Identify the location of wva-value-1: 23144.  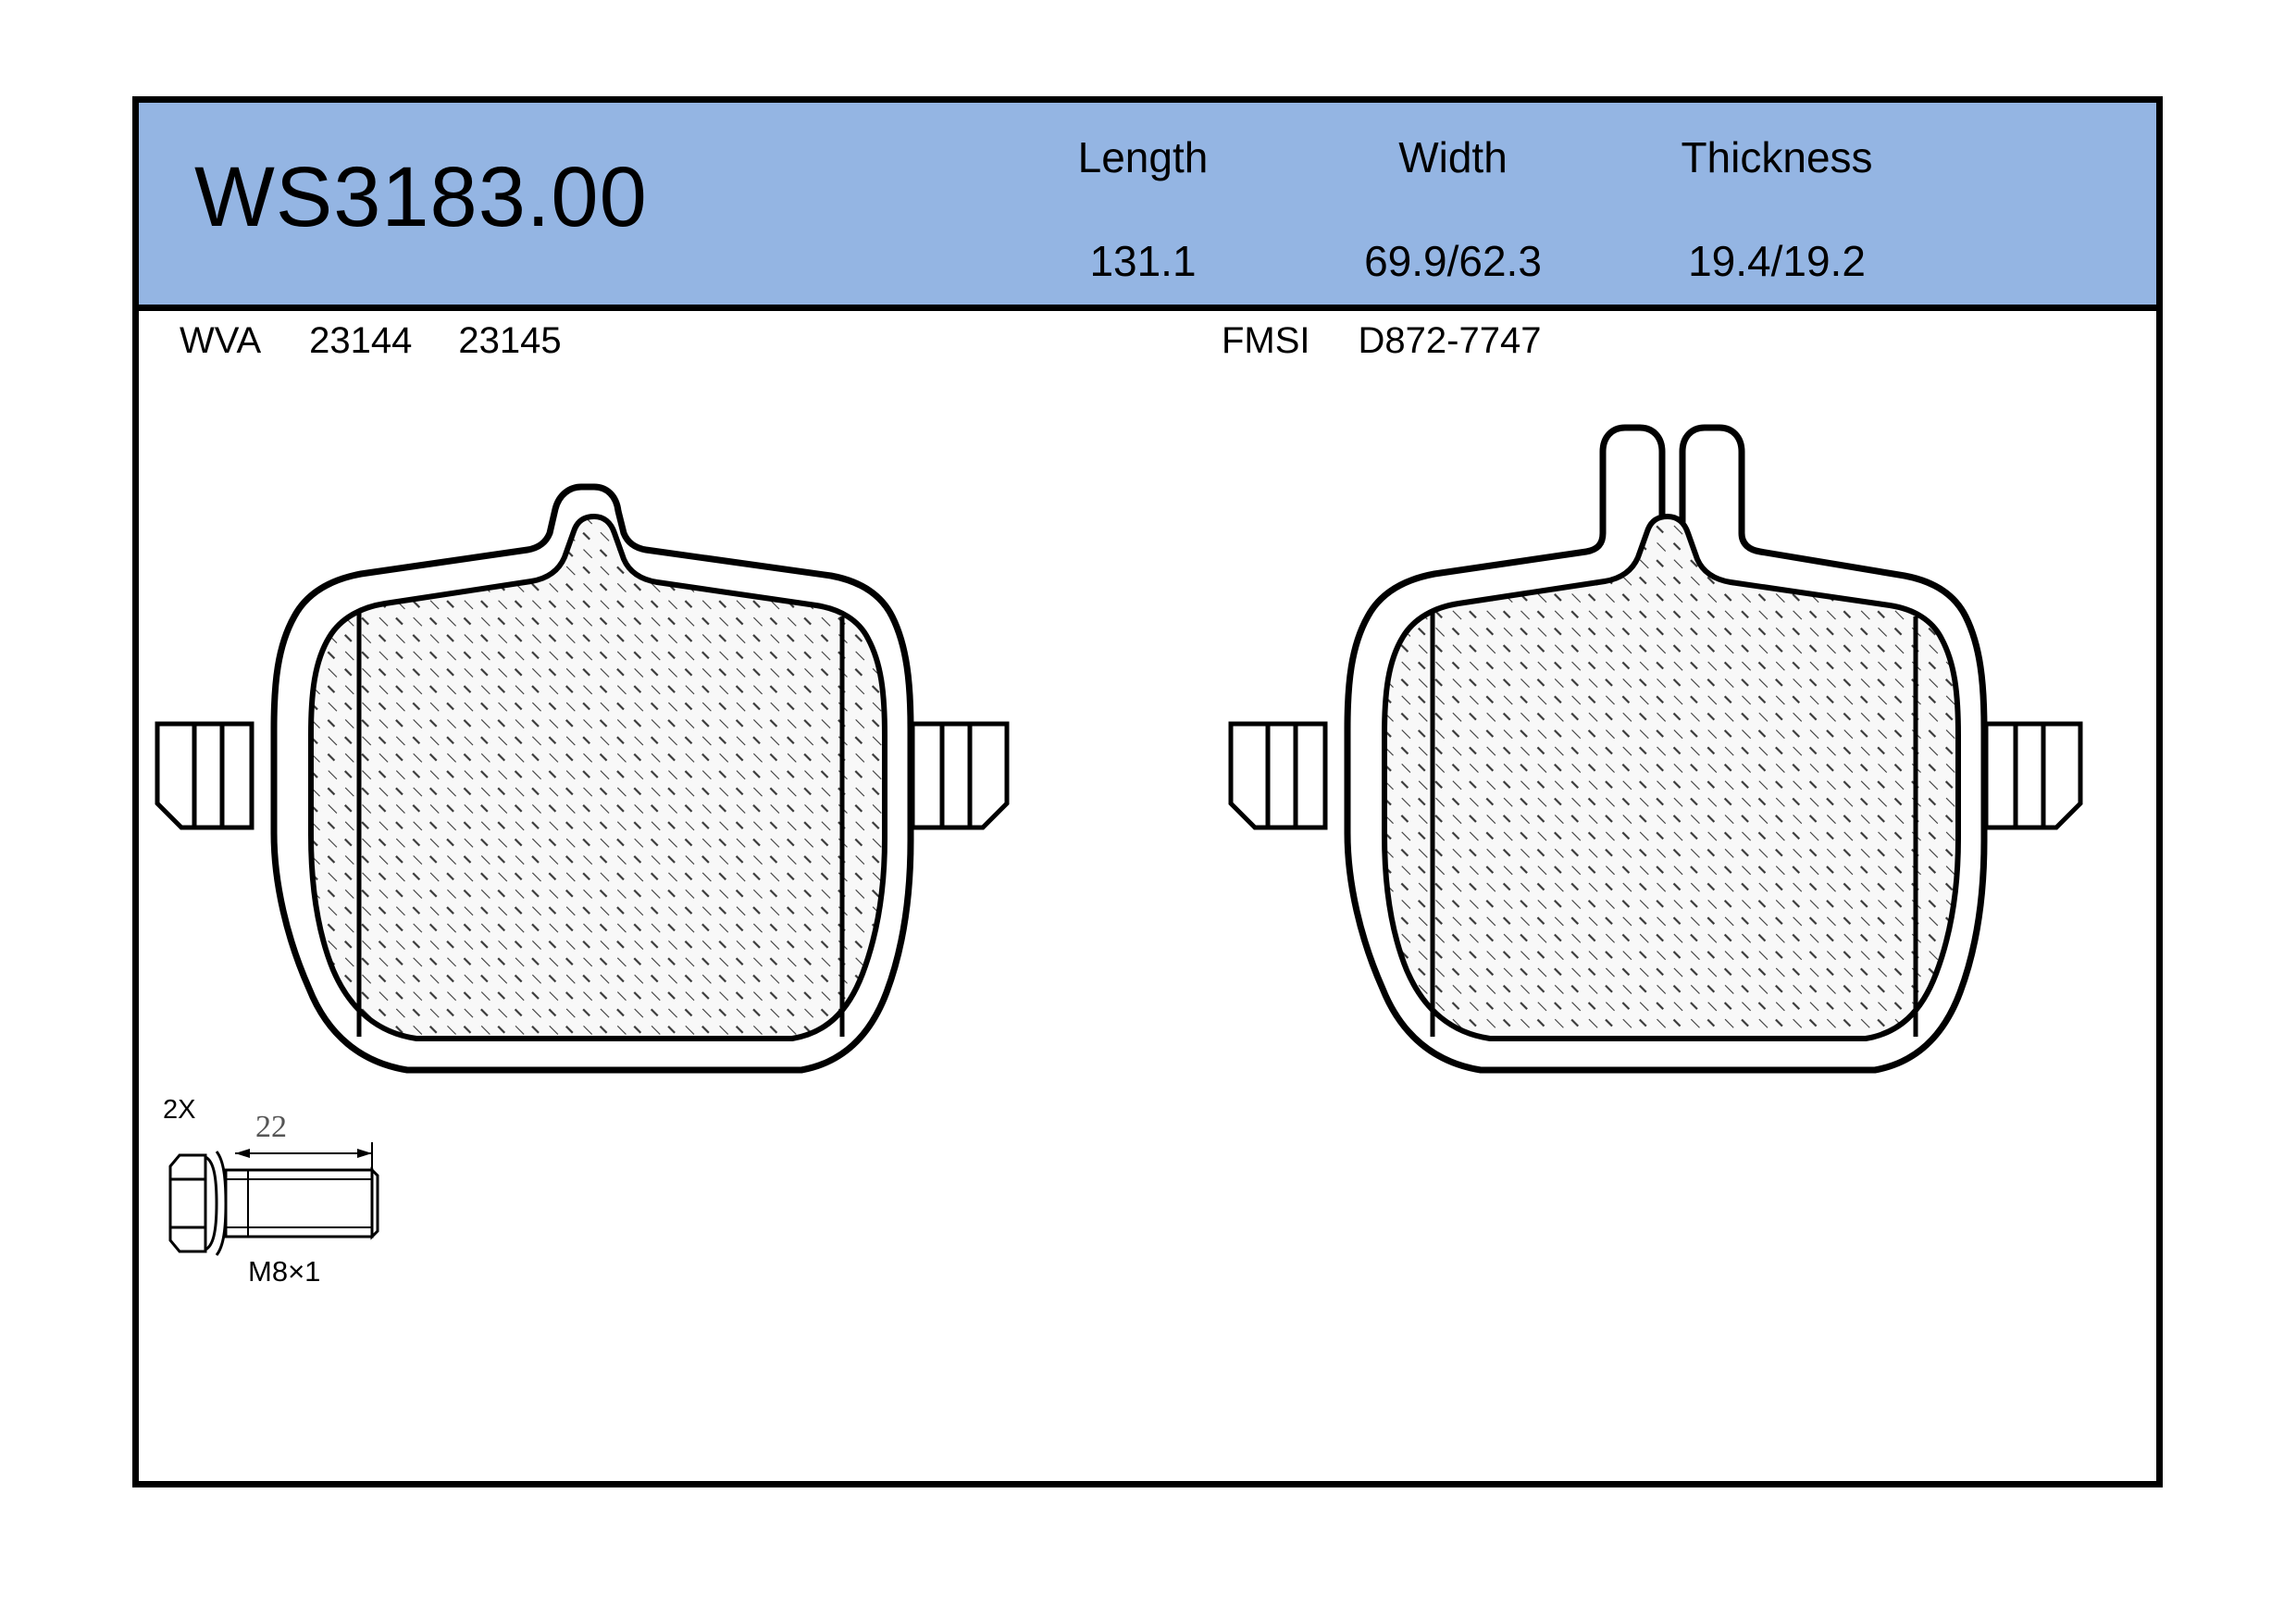
(361, 340).